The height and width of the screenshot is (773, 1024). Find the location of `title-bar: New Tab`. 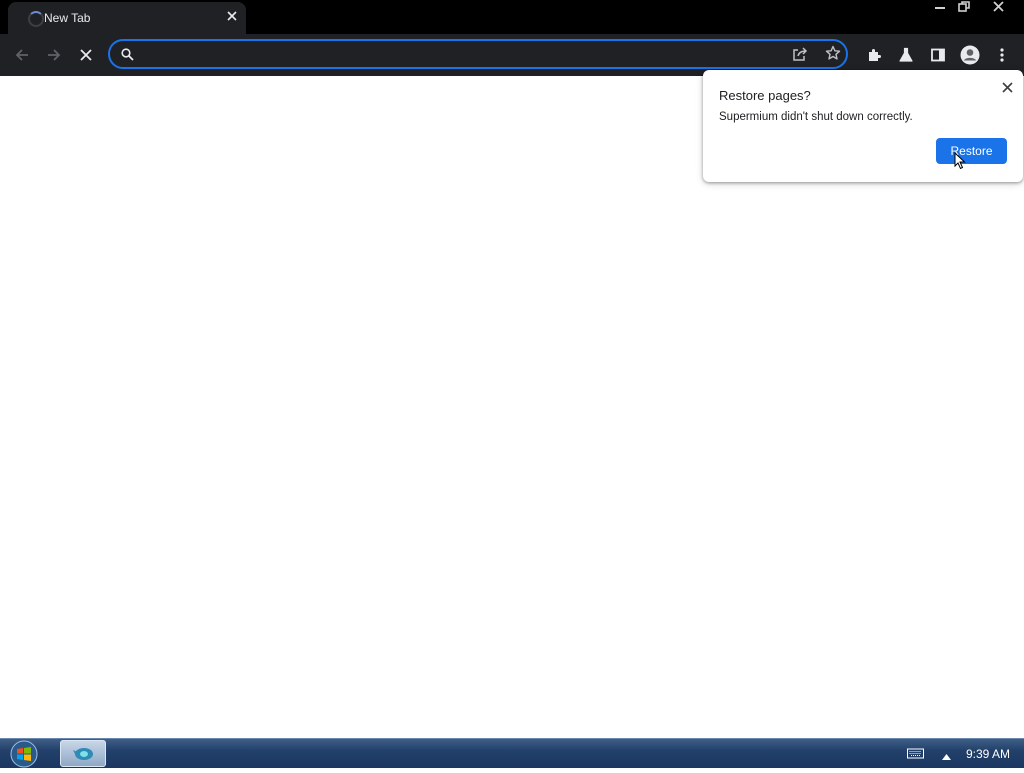

title-bar: New Tab is located at coordinates (512, 17).